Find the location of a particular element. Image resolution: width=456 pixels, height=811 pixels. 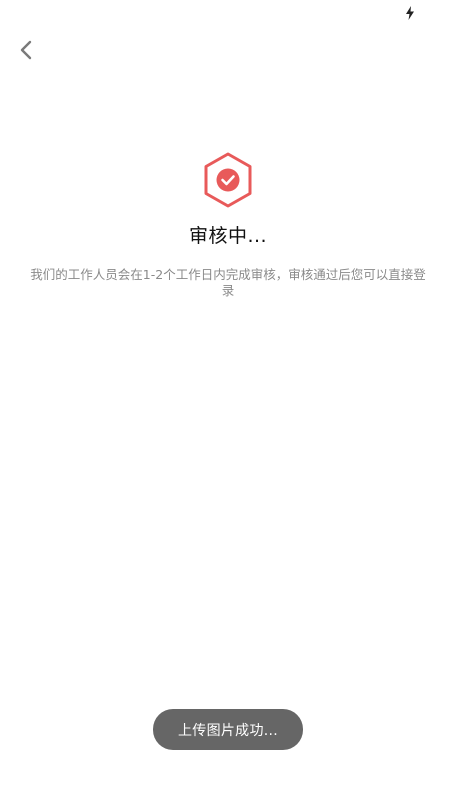

chevron-left-icon is located at coordinates (26, 52).